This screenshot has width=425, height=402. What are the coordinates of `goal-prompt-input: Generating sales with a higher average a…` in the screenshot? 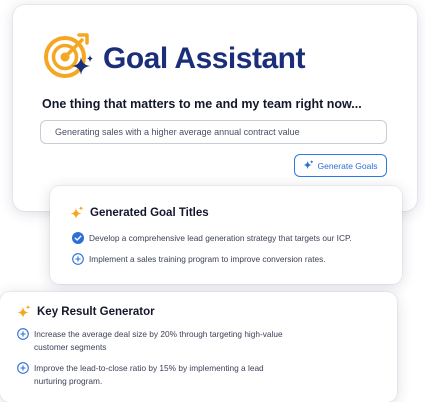 It's located at (213, 132).